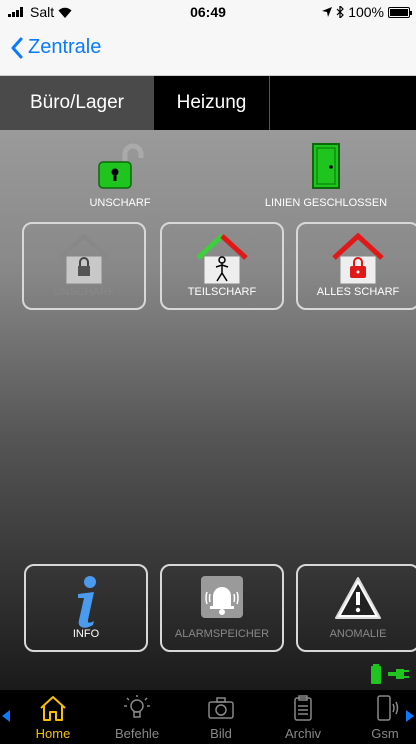 The width and height of the screenshot is (416, 744). What do you see at coordinates (137, 706) in the screenshot?
I see `lightbulb-icon` at bounding box center [137, 706].